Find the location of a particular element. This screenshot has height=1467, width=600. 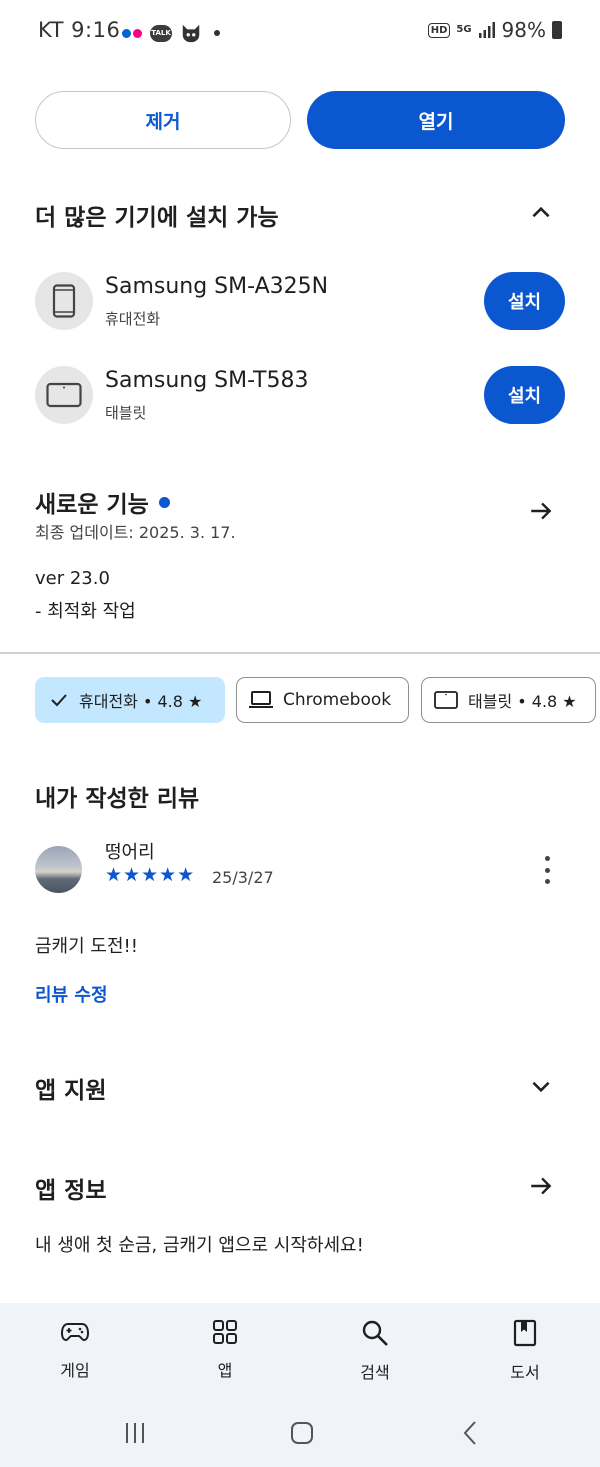

device-name: Samsung SM-A325N is located at coordinates (217, 286).